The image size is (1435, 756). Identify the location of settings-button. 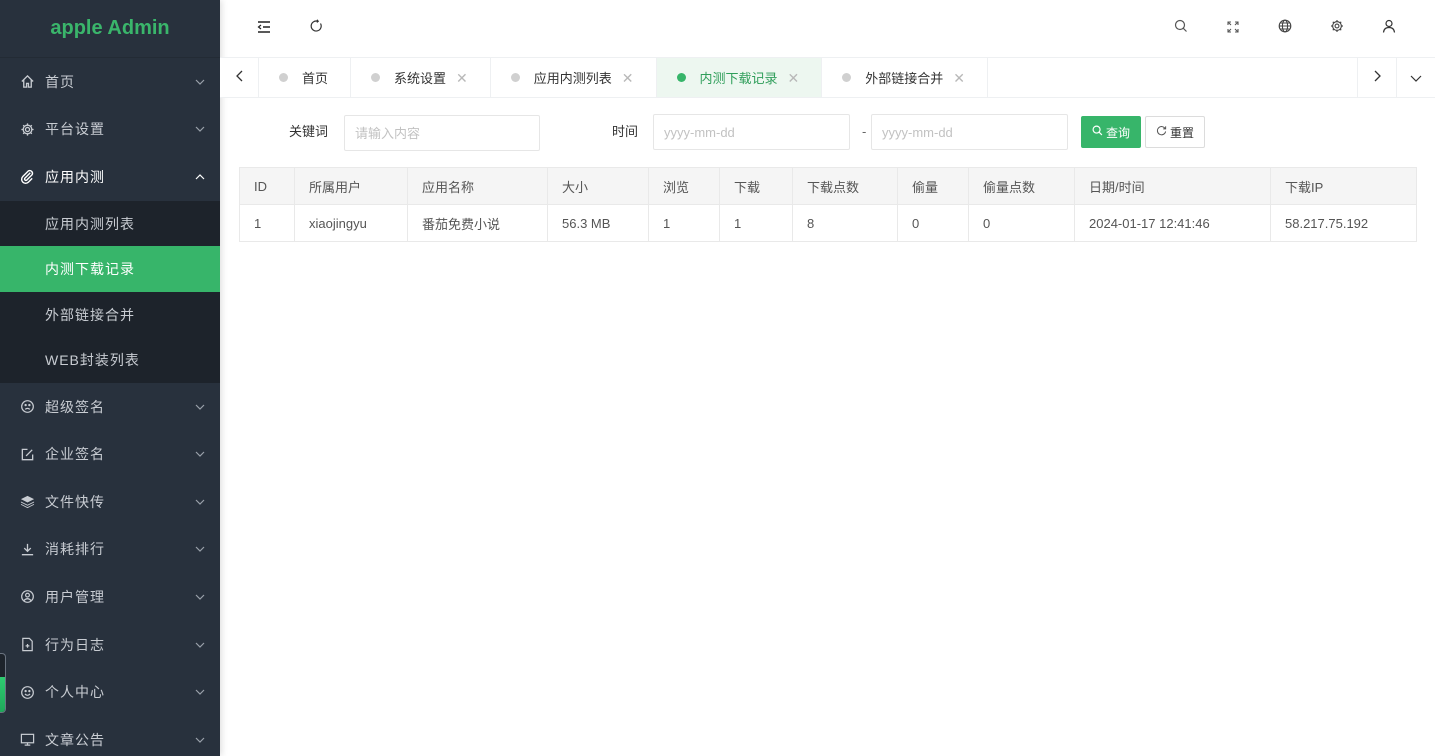
(1337, 29).